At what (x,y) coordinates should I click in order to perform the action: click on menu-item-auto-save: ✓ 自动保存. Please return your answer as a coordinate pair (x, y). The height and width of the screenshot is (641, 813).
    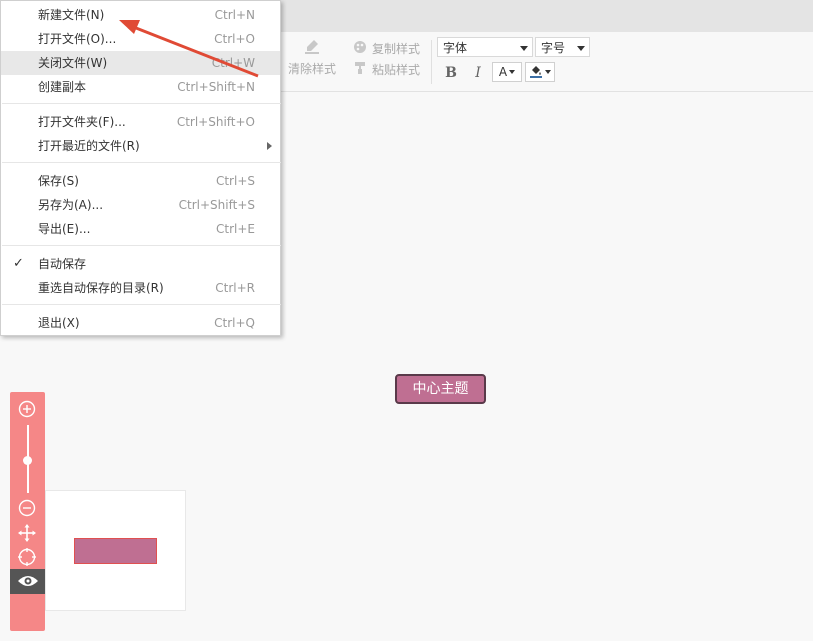
    Looking at the image, I should click on (140, 264).